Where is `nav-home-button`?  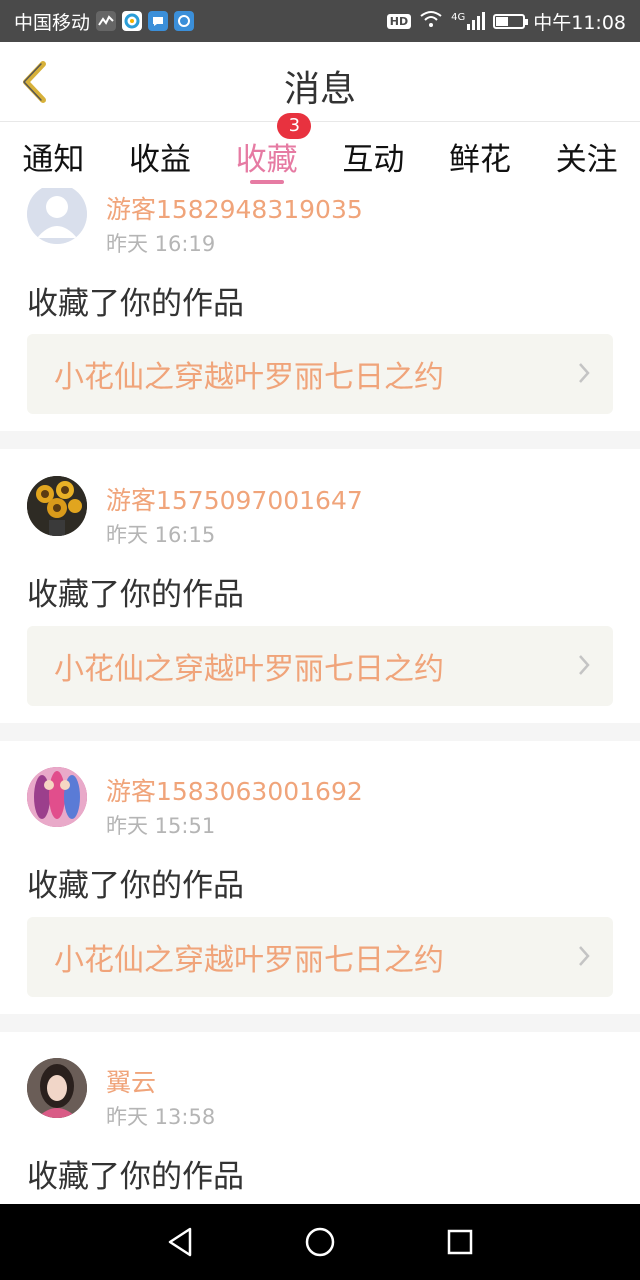
nav-home-button is located at coordinates (320, 1242).